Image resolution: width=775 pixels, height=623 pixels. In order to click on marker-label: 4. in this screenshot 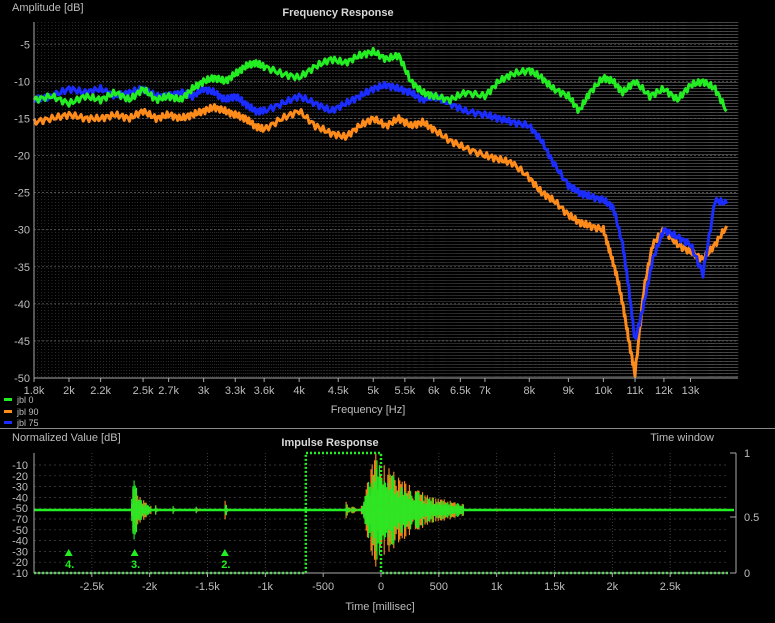, I will do `click(69, 565)`.